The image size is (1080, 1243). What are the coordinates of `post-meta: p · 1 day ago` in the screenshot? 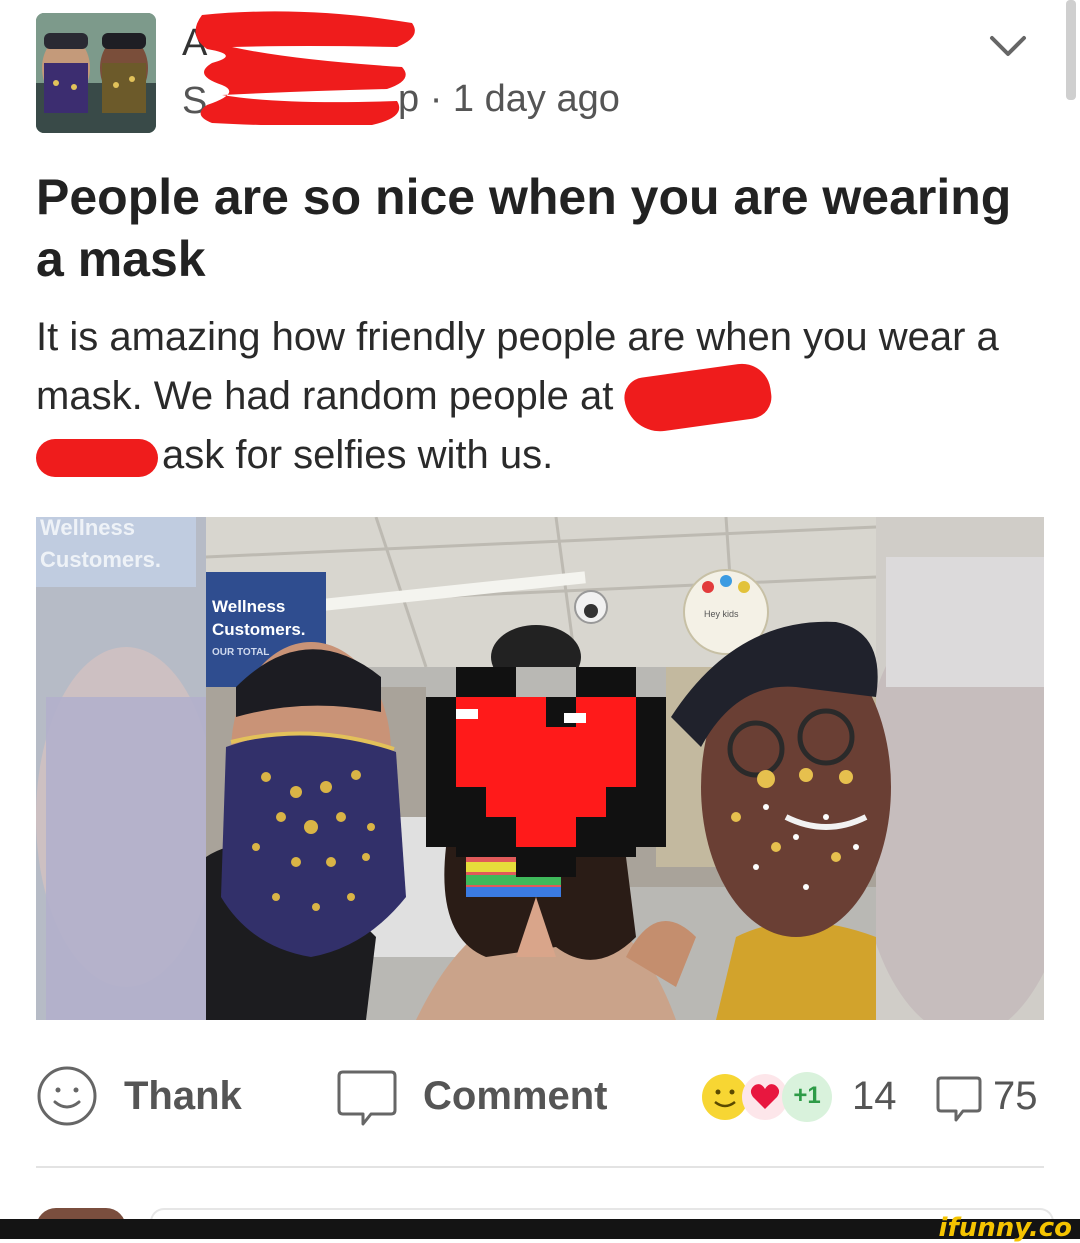 It's located at (509, 99).